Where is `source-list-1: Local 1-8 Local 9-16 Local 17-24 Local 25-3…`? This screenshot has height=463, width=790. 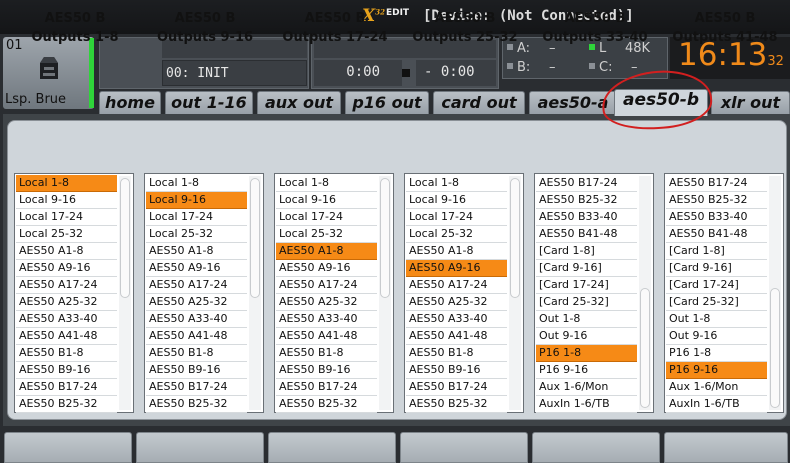 source-list-1: Local 1-8 Local 9-16 Local 17-24 Local 25-3… is located at coordinates (74, 293).